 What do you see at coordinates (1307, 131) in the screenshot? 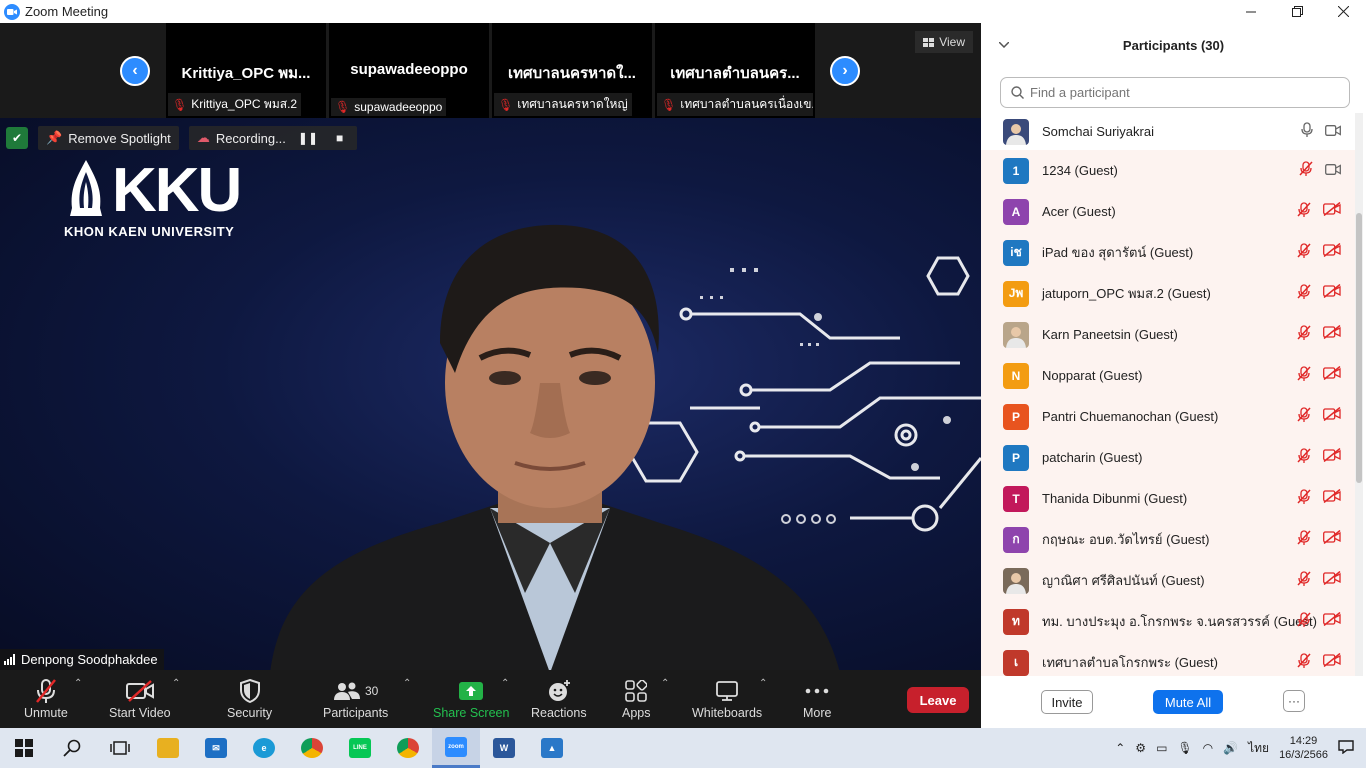
I see `microphone-icon` at bounding box center [1307, 131].